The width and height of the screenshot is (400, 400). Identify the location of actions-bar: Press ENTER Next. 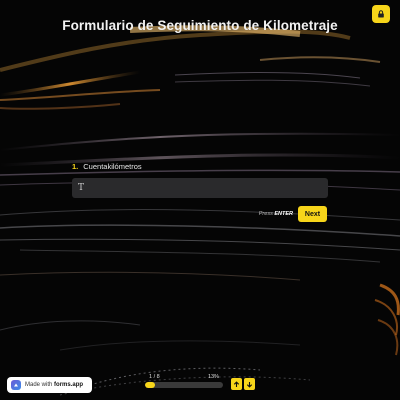
(293, 214).